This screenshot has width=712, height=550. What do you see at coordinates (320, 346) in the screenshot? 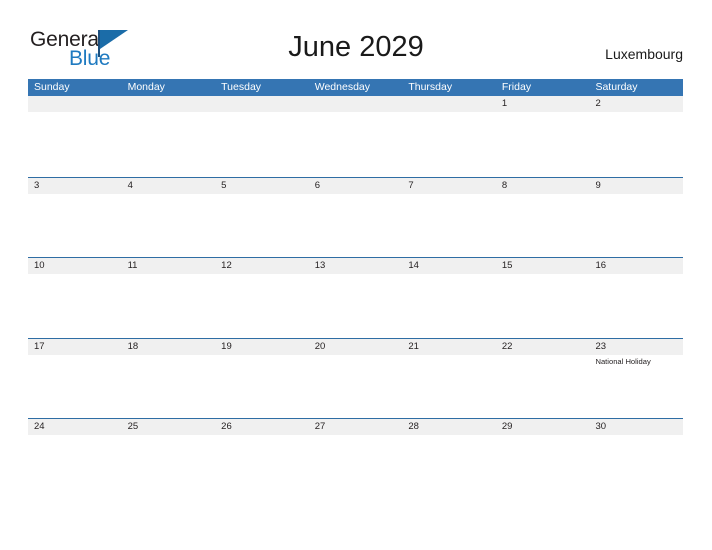
I see `day-number: 20` at bounding box center [320, 346].